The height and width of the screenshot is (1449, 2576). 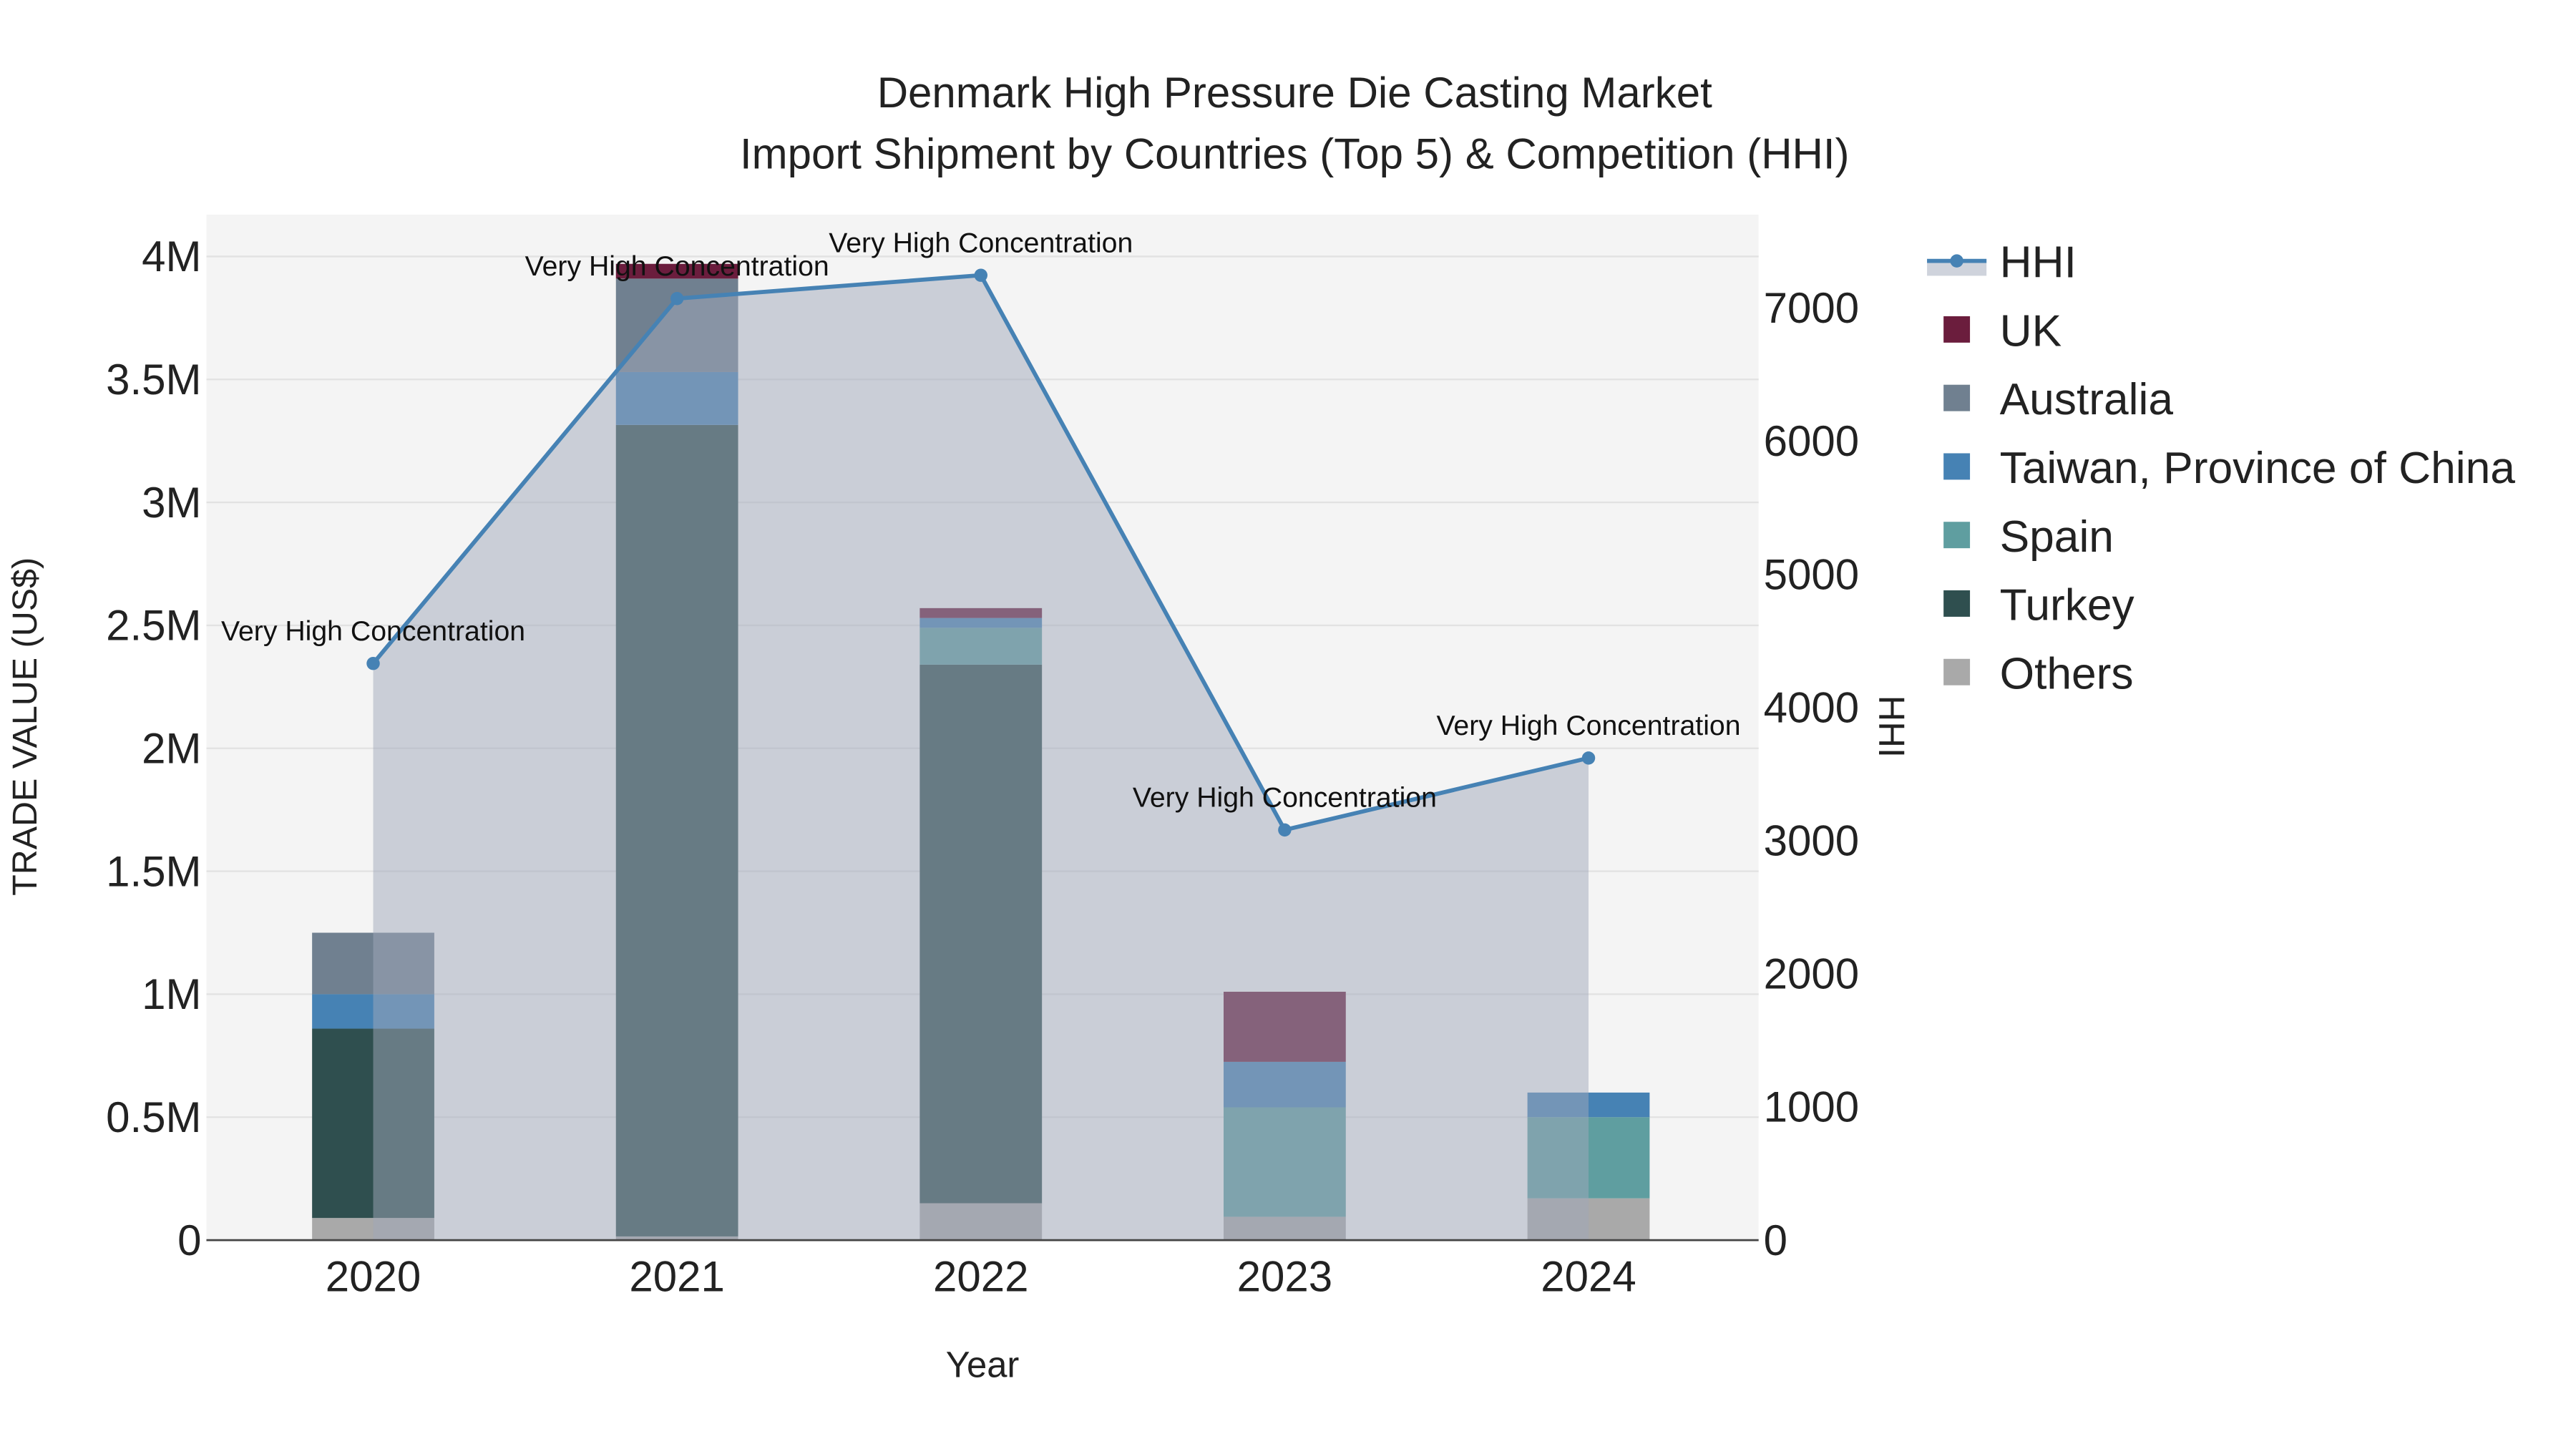 I want to click on y2-tick-label: 7000, so click(x=1811, y=308).